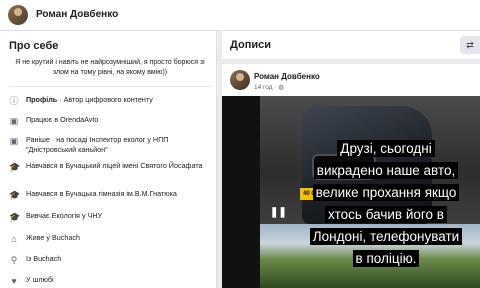 Image resolution: width=480 pixels, height=288 pixels. I want to click on about-item-text: Вивчає Екологія у ЧНУ, so click(120, 216).